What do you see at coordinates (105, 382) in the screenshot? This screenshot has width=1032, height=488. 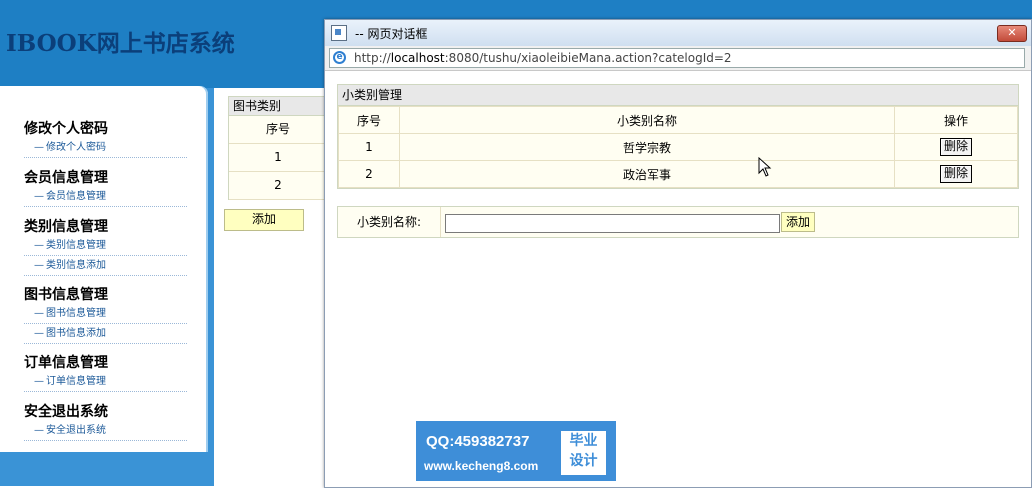 I see `menu-item-order-manage: — 订单信息管理` at bounding box center [105, 382].